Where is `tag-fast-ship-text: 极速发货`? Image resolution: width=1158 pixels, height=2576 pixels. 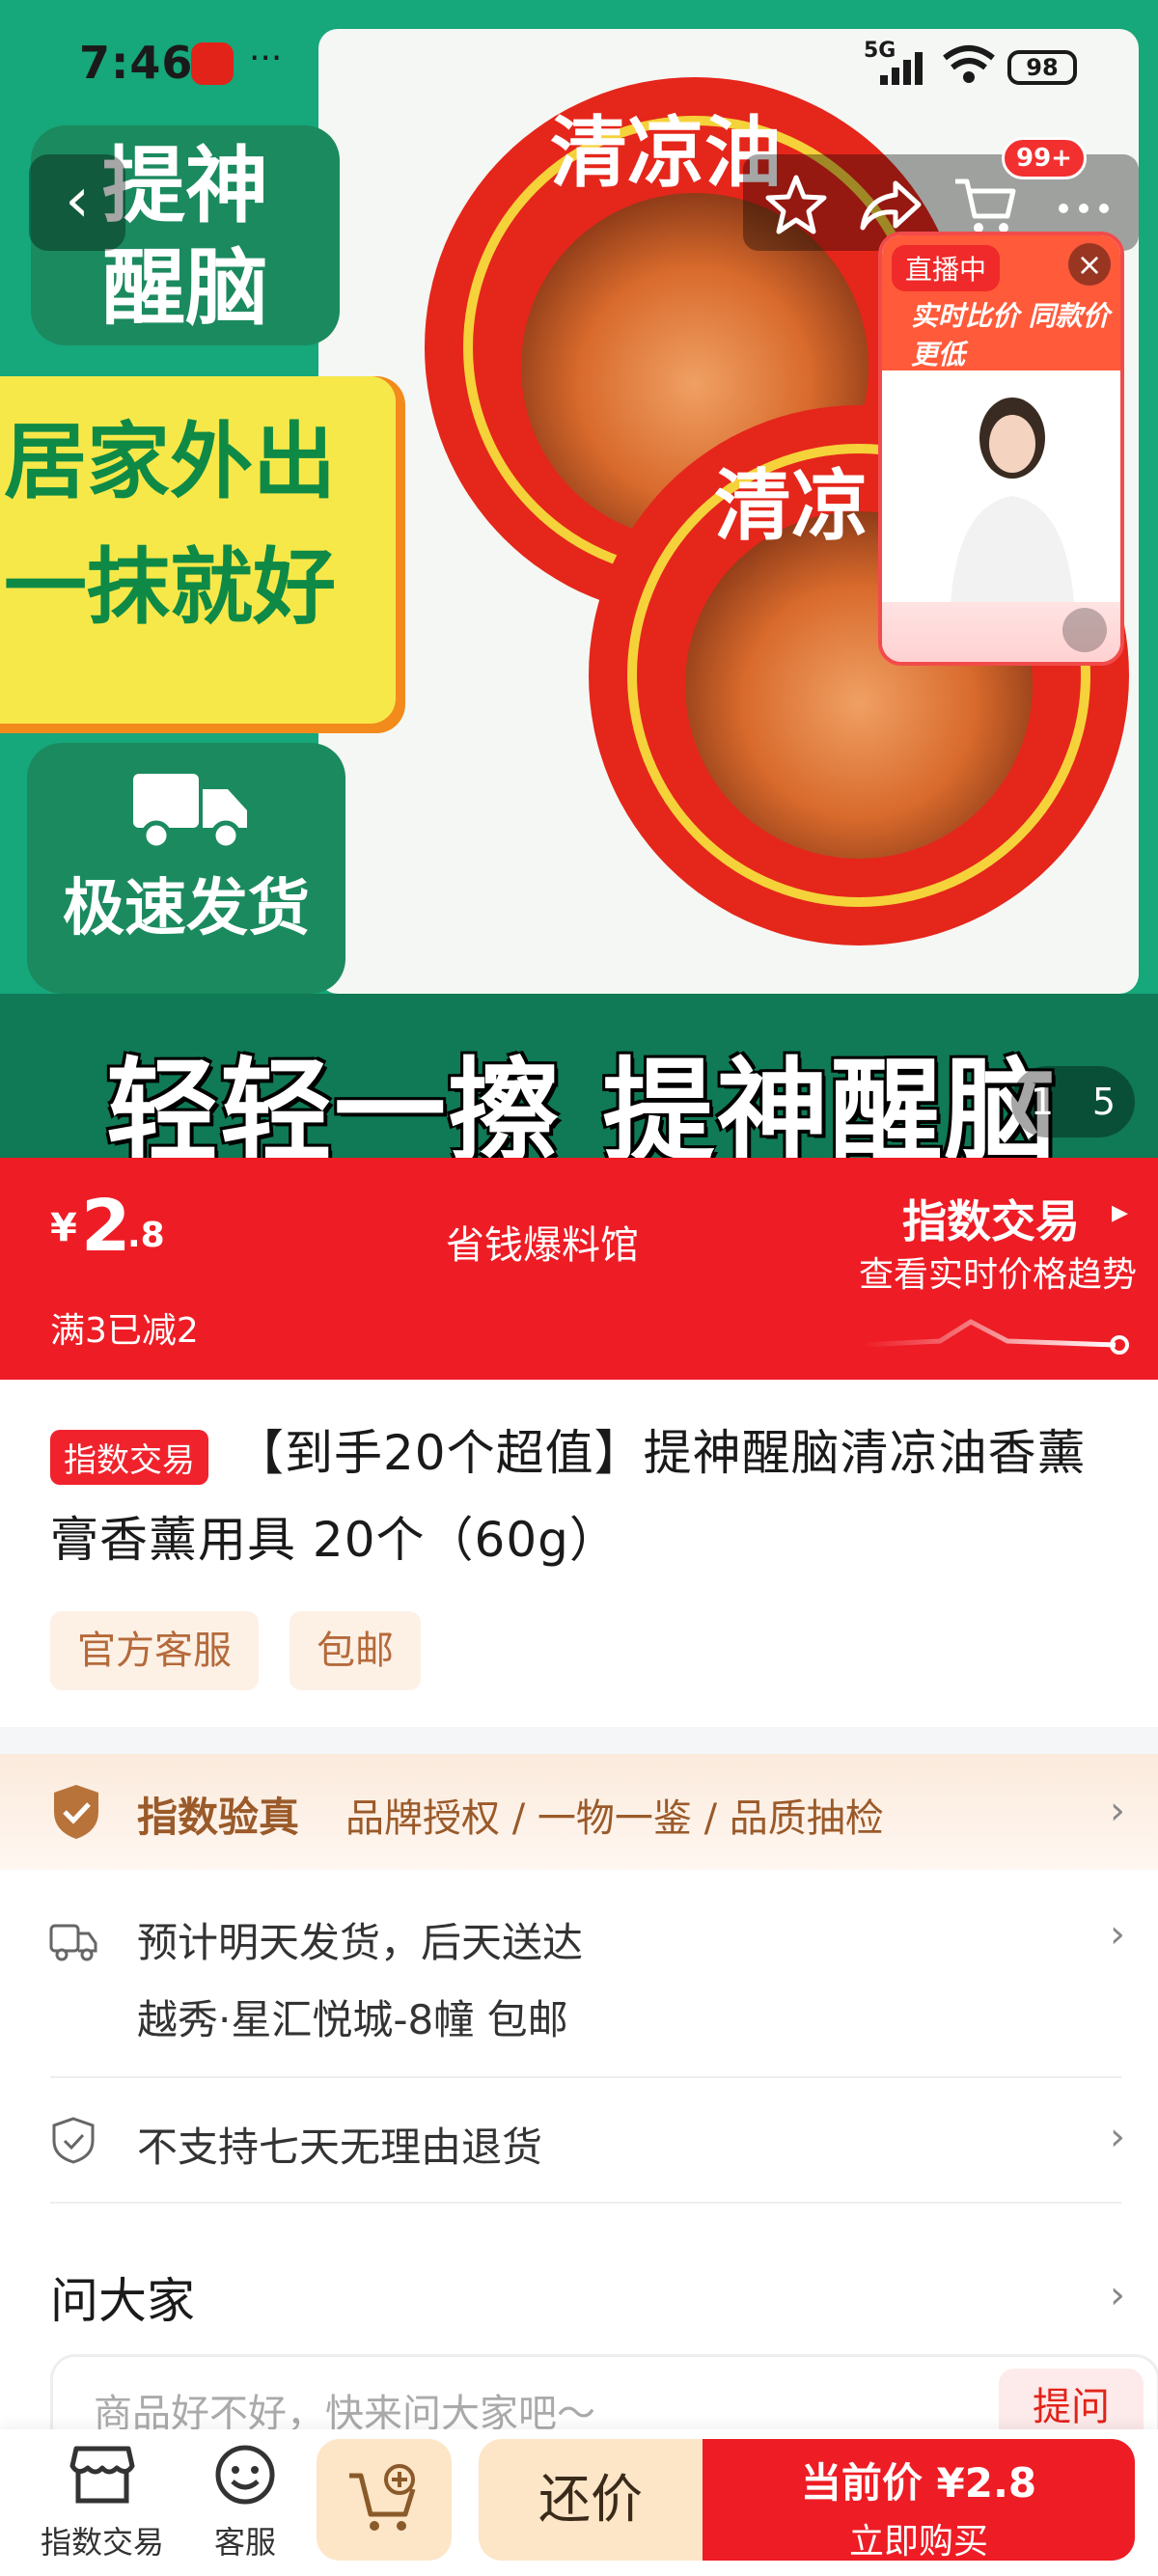 tag-fast-ship-text: 极速发货 is located at coordinates (186, 909).